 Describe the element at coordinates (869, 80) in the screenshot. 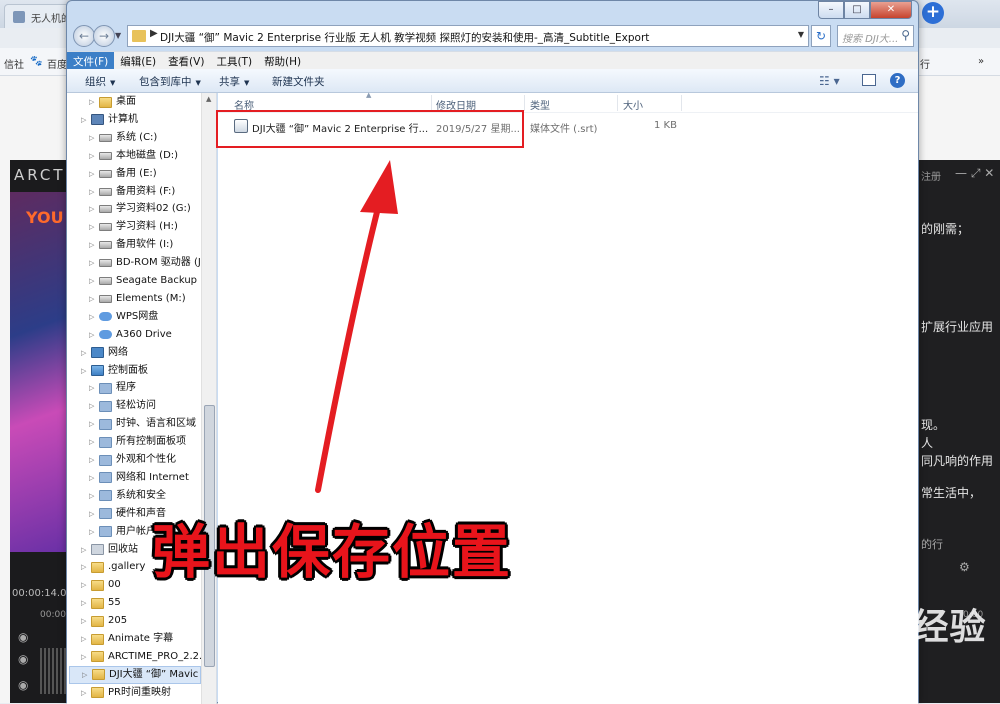

I see `preview-pane-icon` at that location.